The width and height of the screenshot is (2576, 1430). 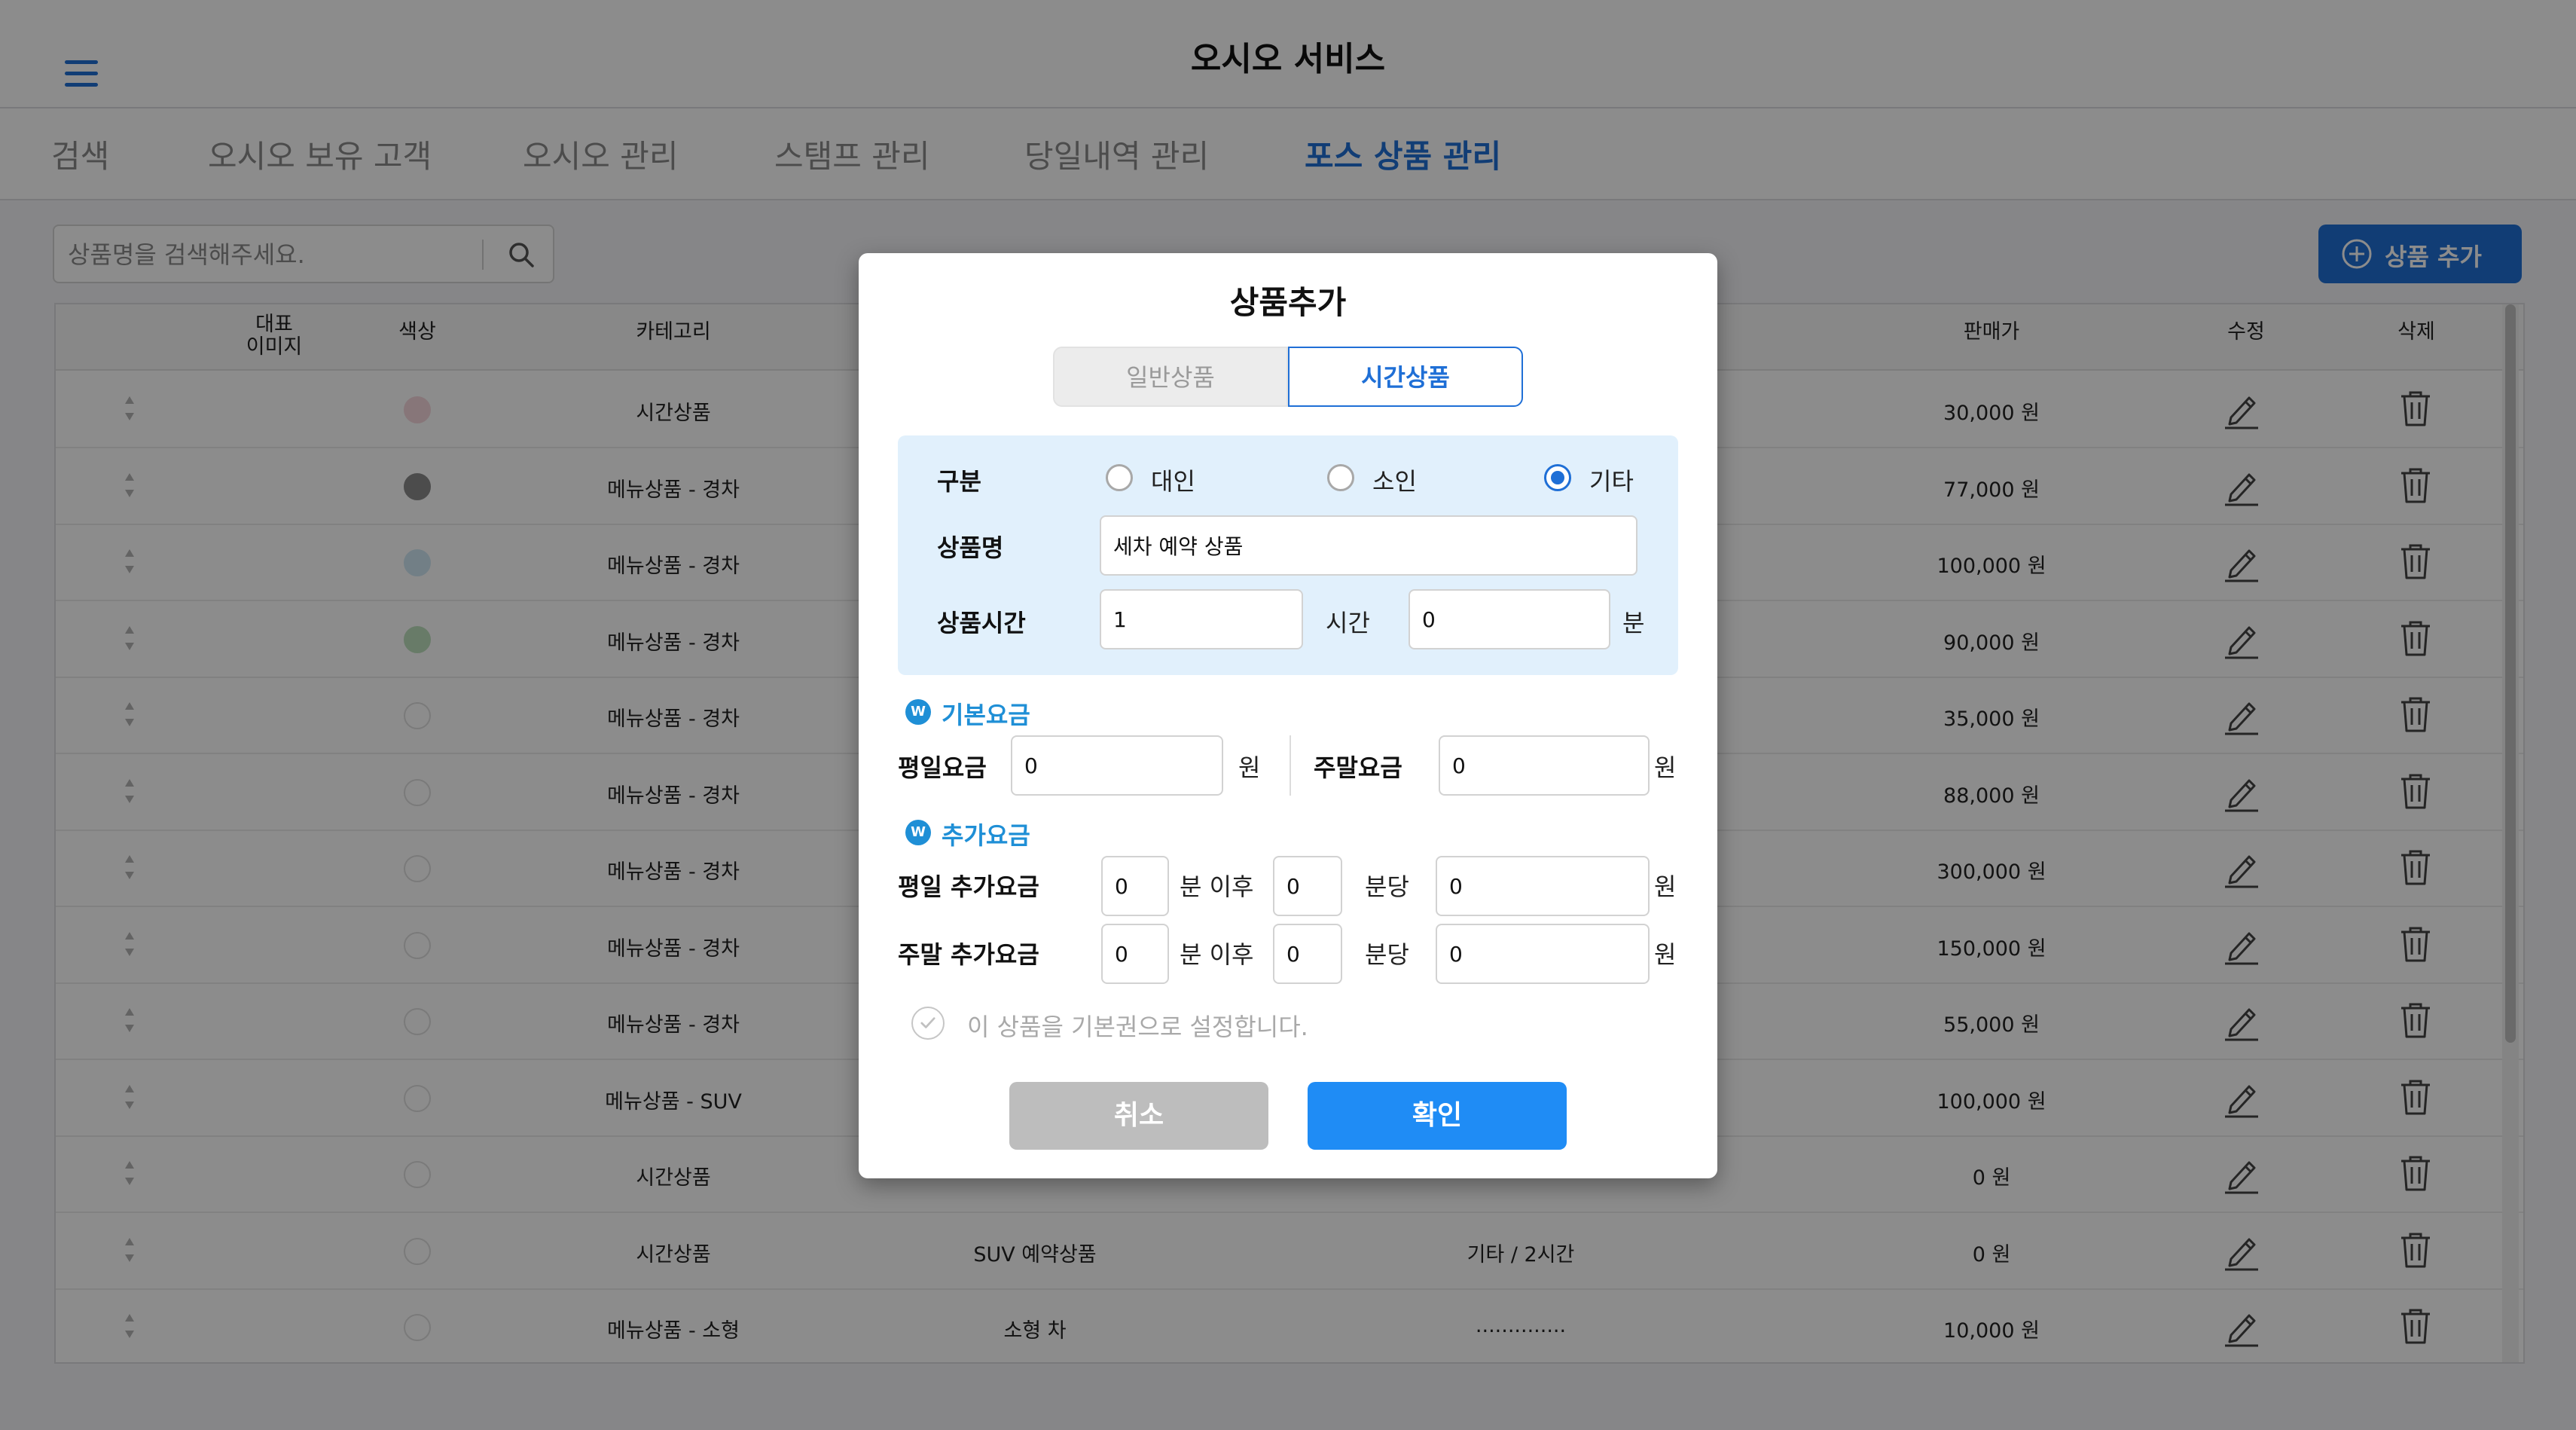 I want to click on weekday-after-minutes-label: 분 이후, so click(x=1217, y=887).